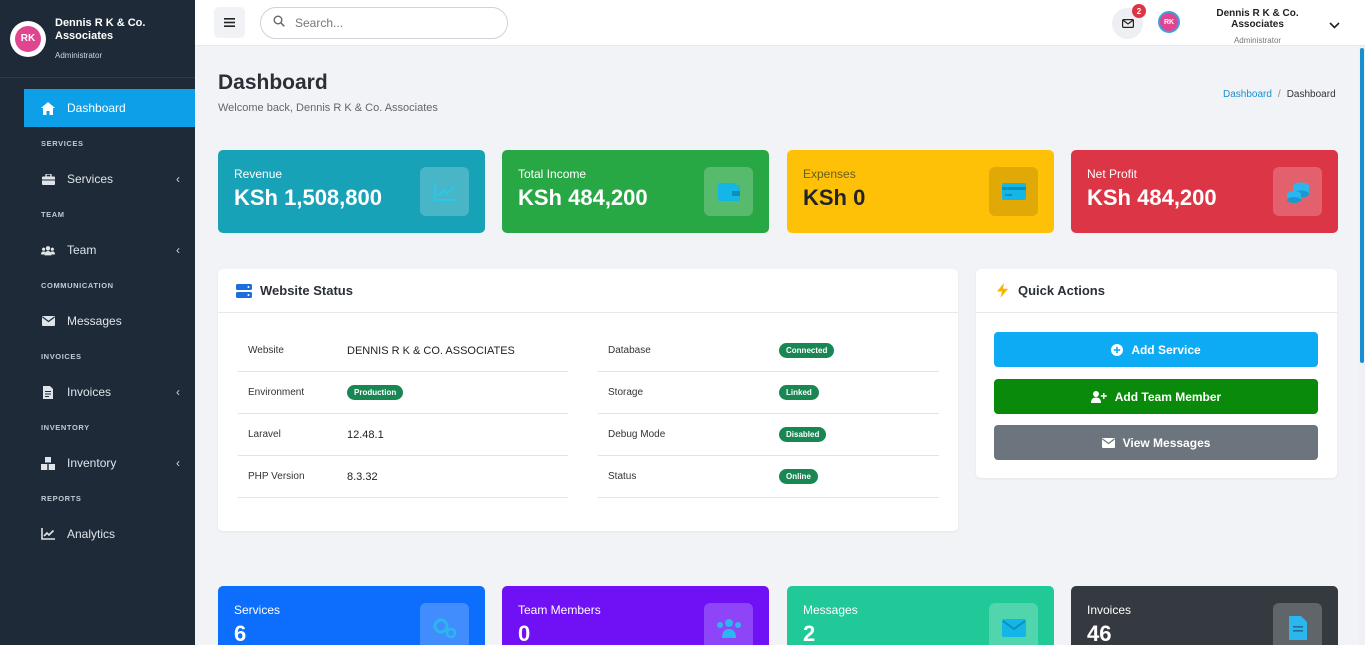 The image size is (1365, 645). I want to click on status-key: Debug Mode, so click(637, 434).